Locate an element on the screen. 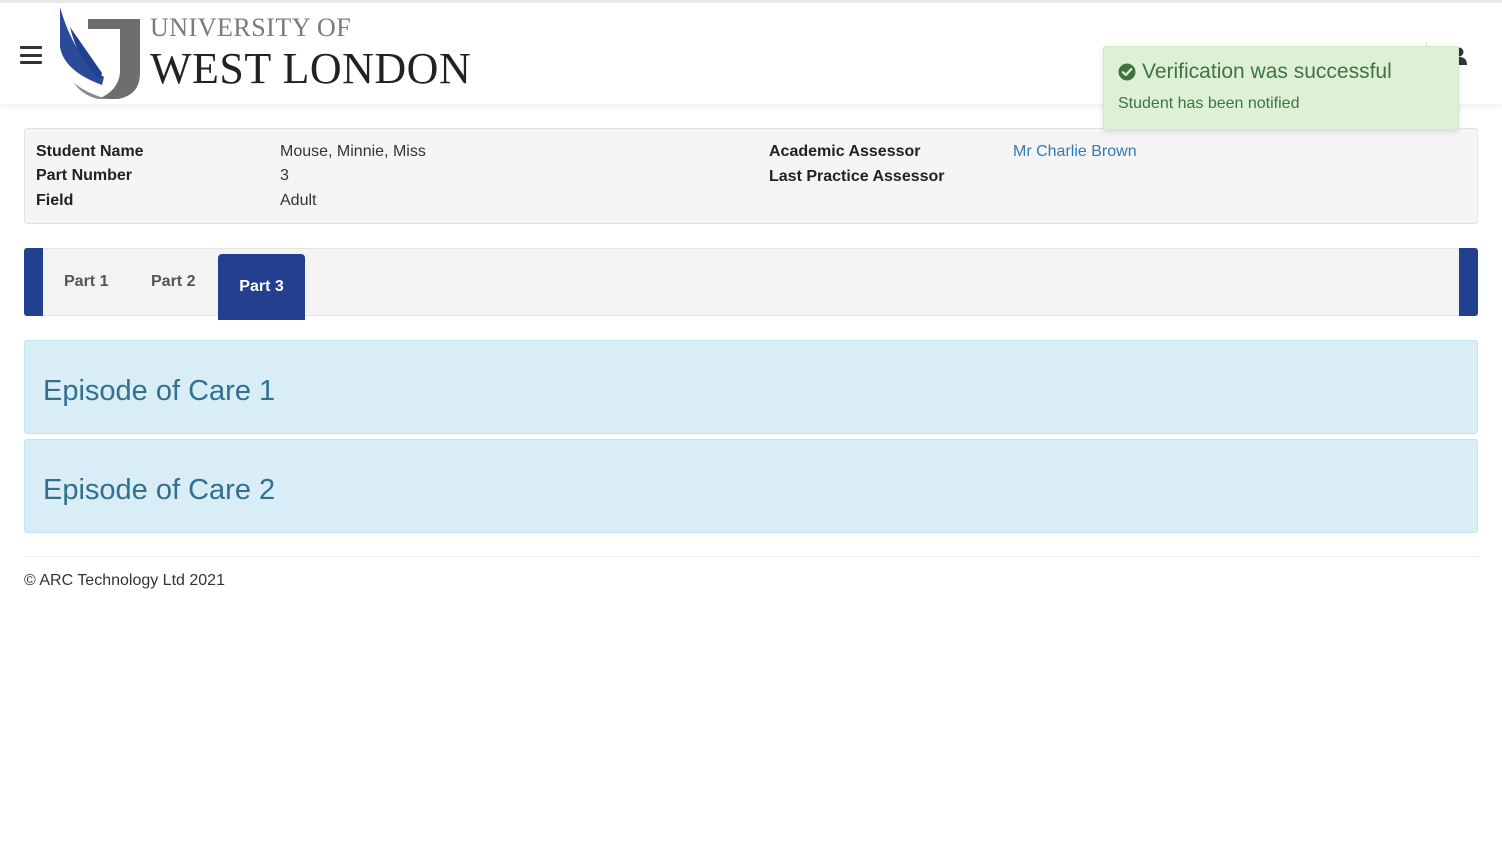 The height and width of the screenshot is (848, 1502). episode-of-care-2: Episode of Care 2 is located at coordinates (751, 486).